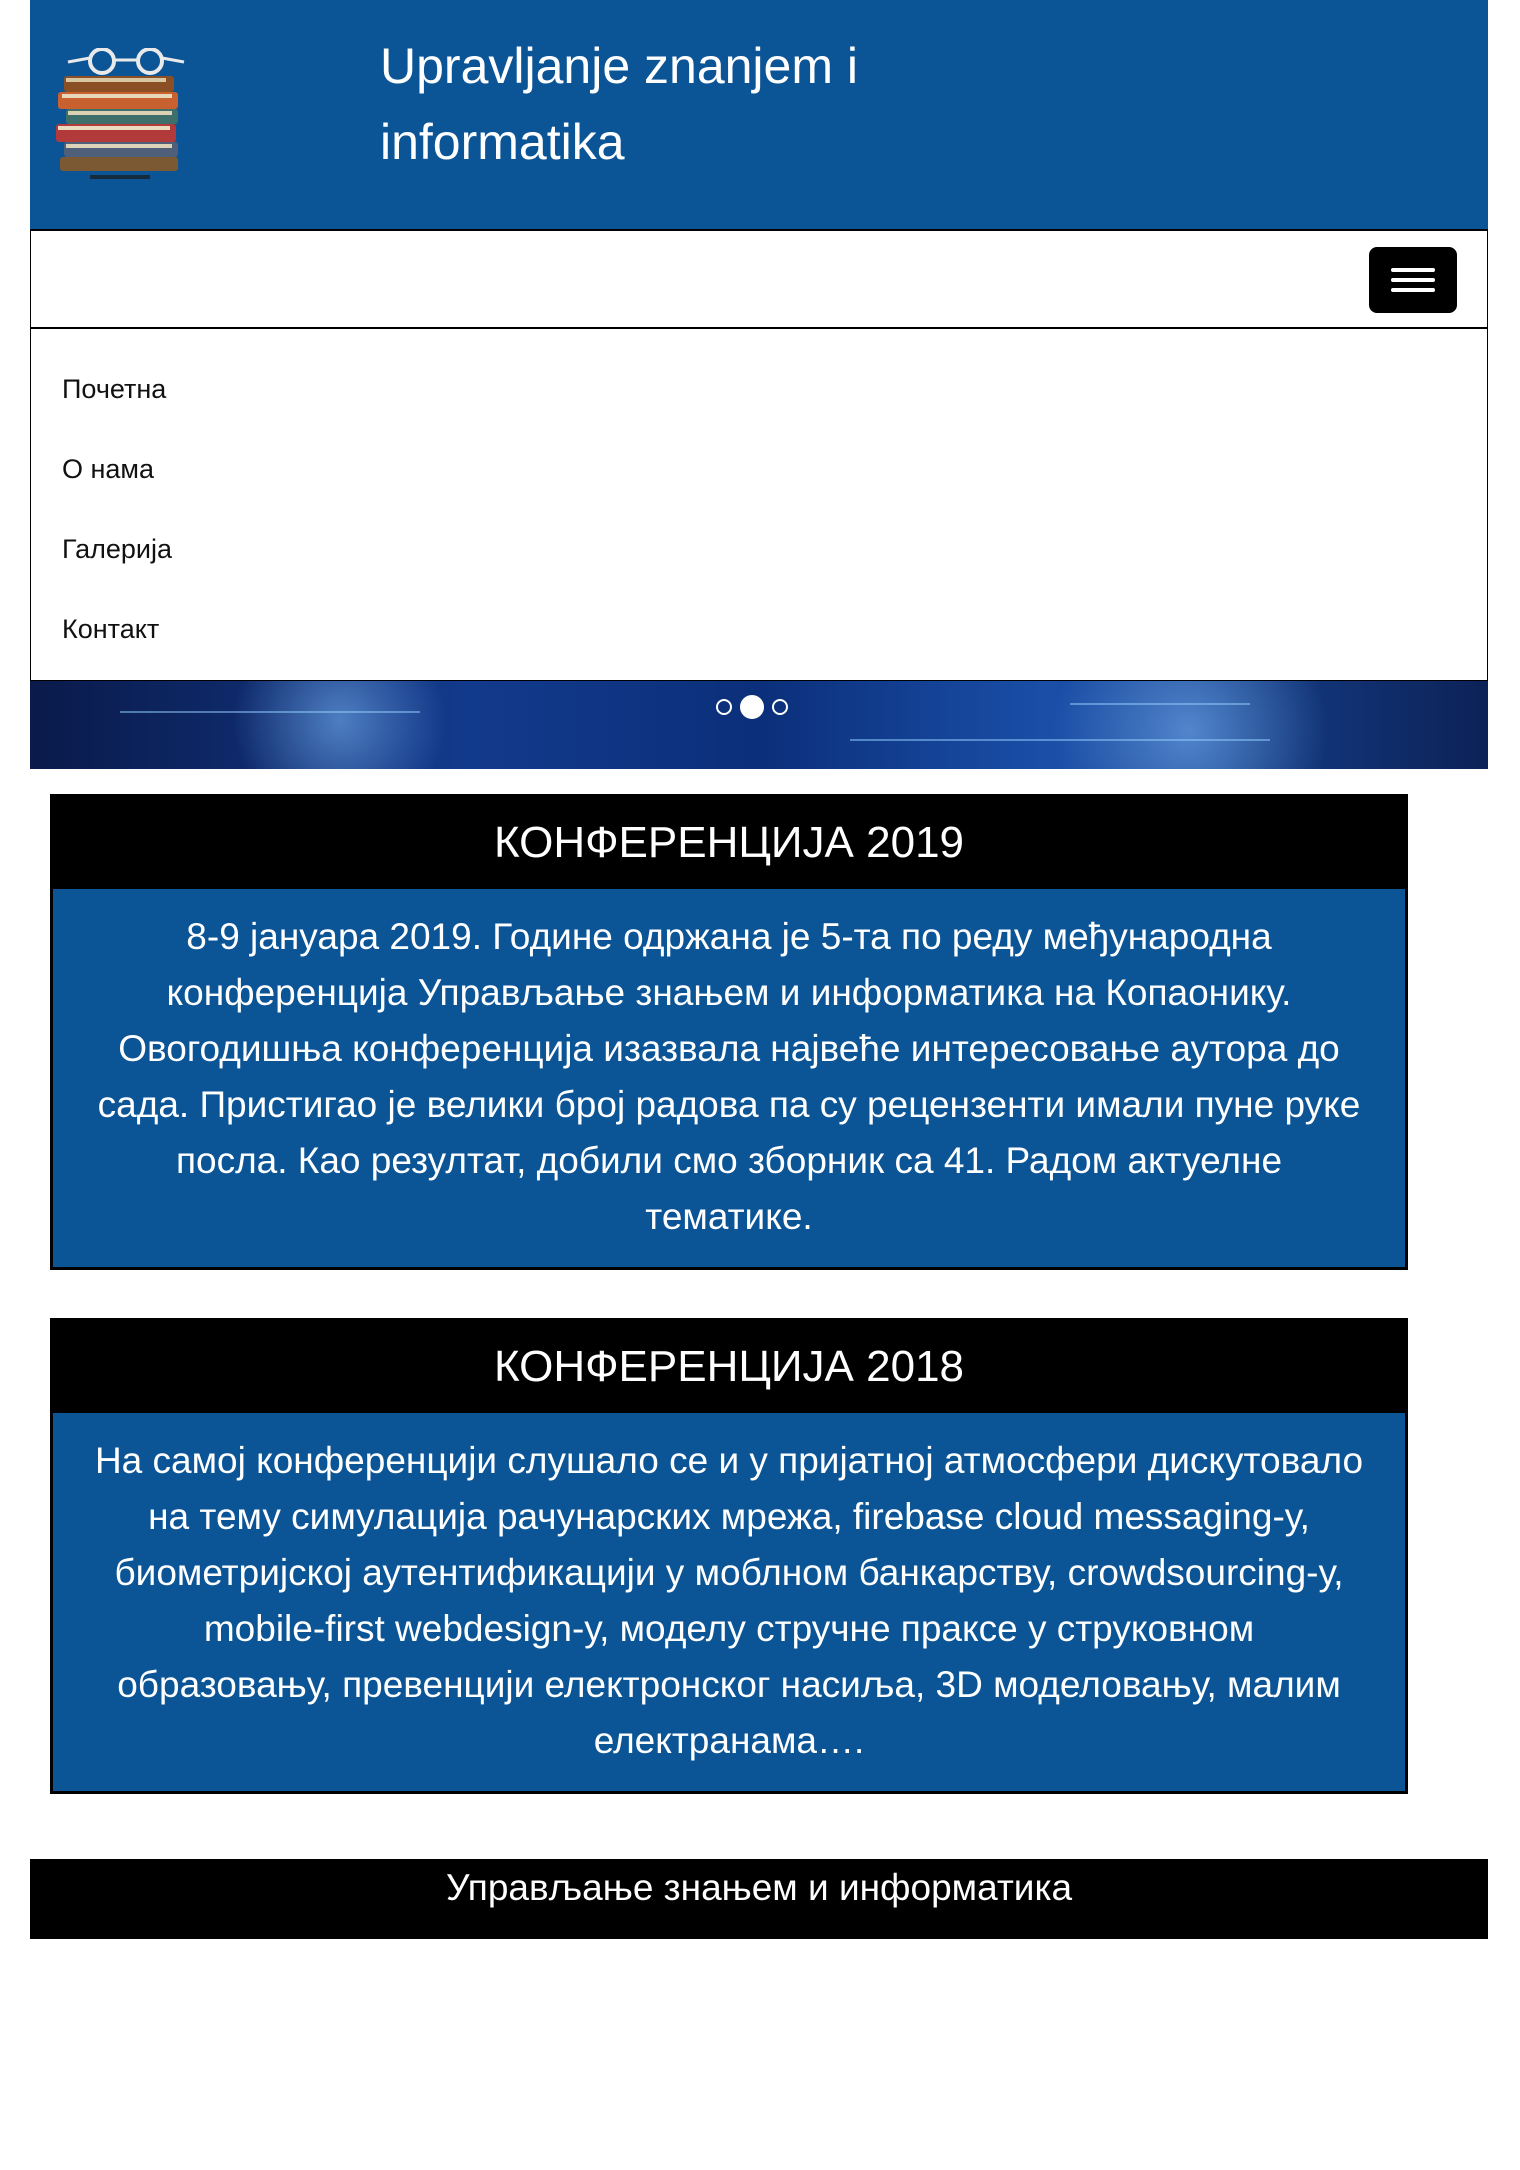 The width and height of the screenshot is (1520, 2170). I want to click on books-logo, so click(135, 117).